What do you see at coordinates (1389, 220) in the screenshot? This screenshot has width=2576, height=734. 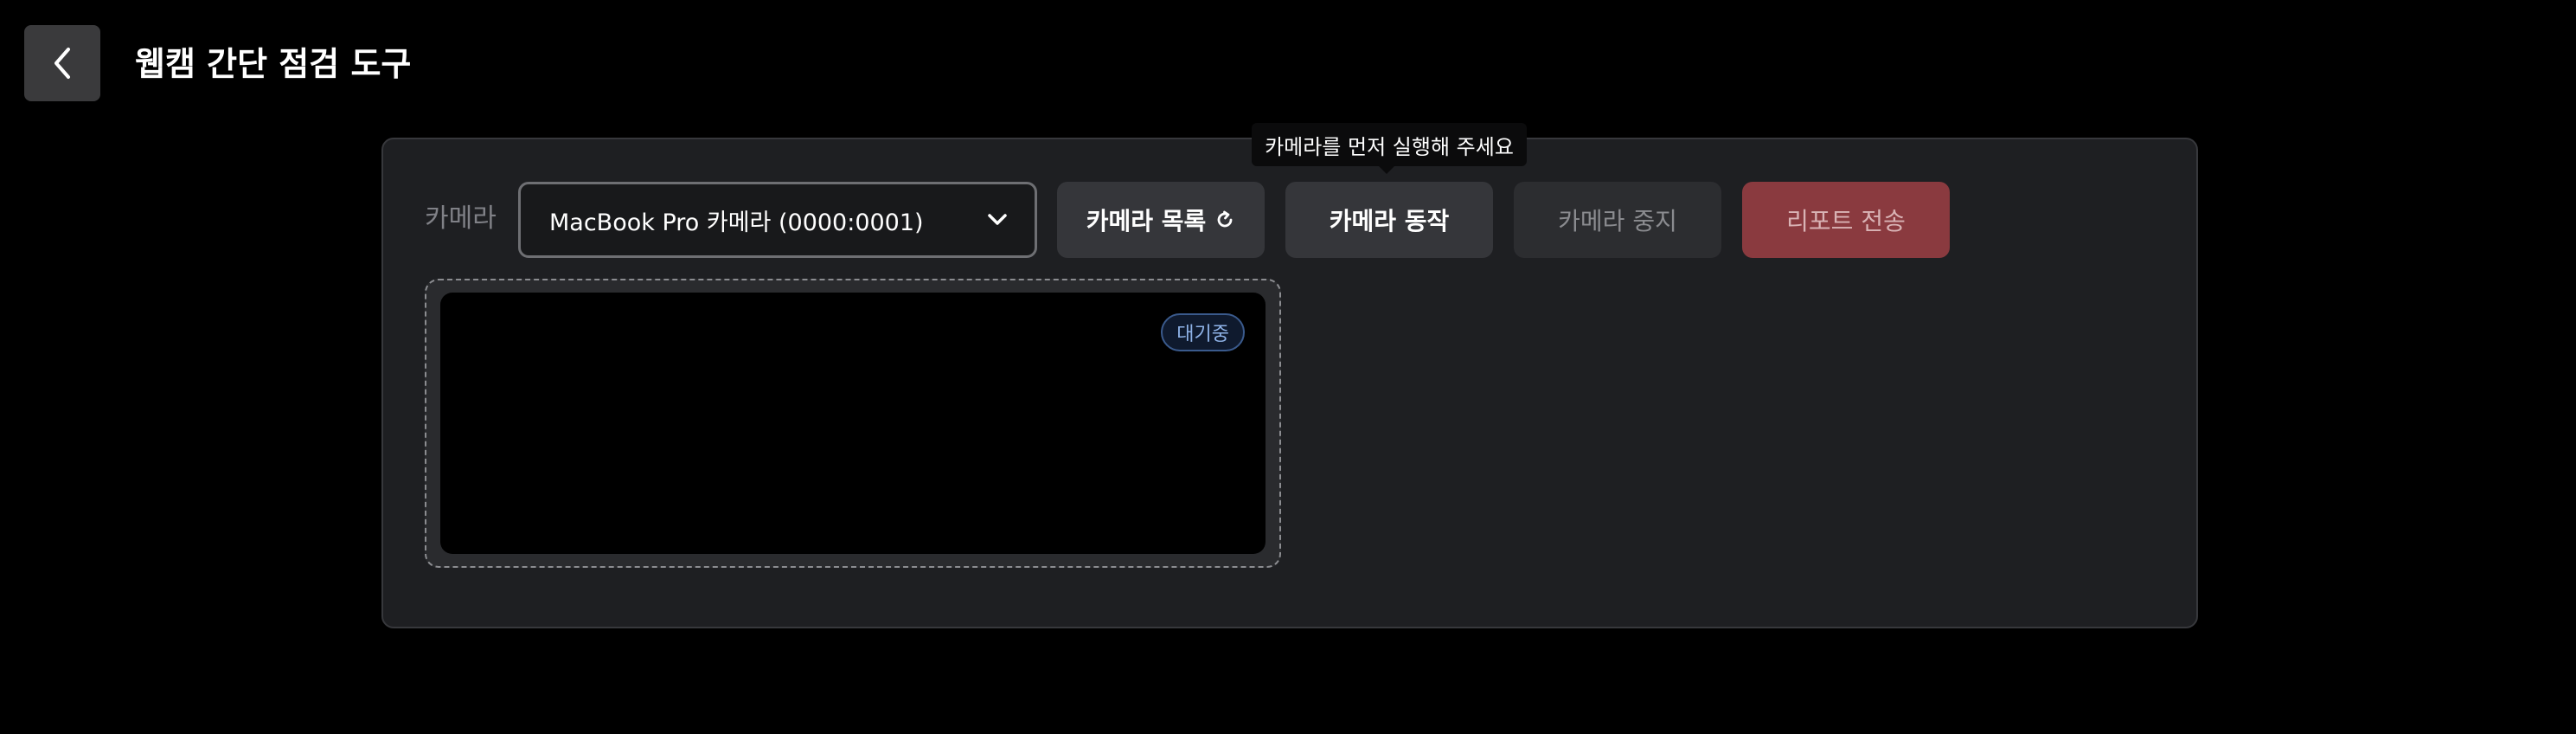 I see `camera-start-button: 카메라 동작` at bounding box center [1389, 220].